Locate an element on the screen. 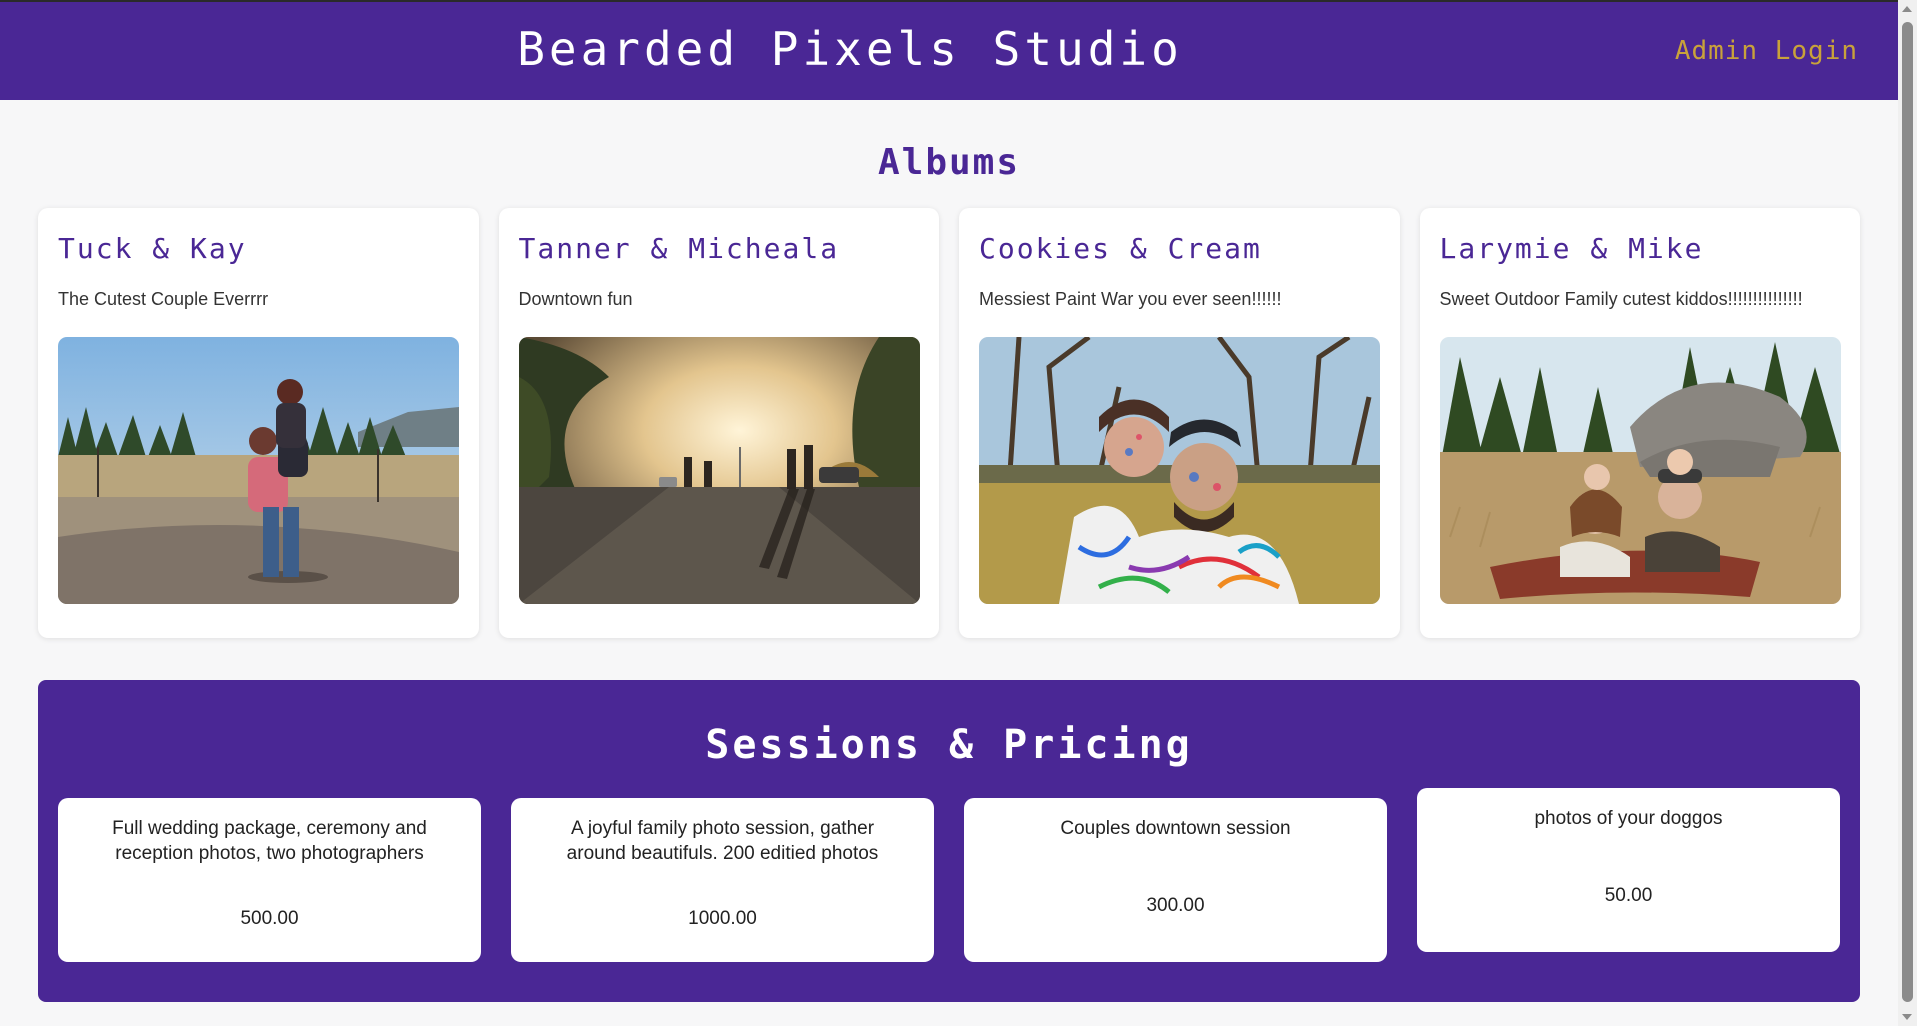  session-price: 1000.00 is located at coordinates (722, 918).